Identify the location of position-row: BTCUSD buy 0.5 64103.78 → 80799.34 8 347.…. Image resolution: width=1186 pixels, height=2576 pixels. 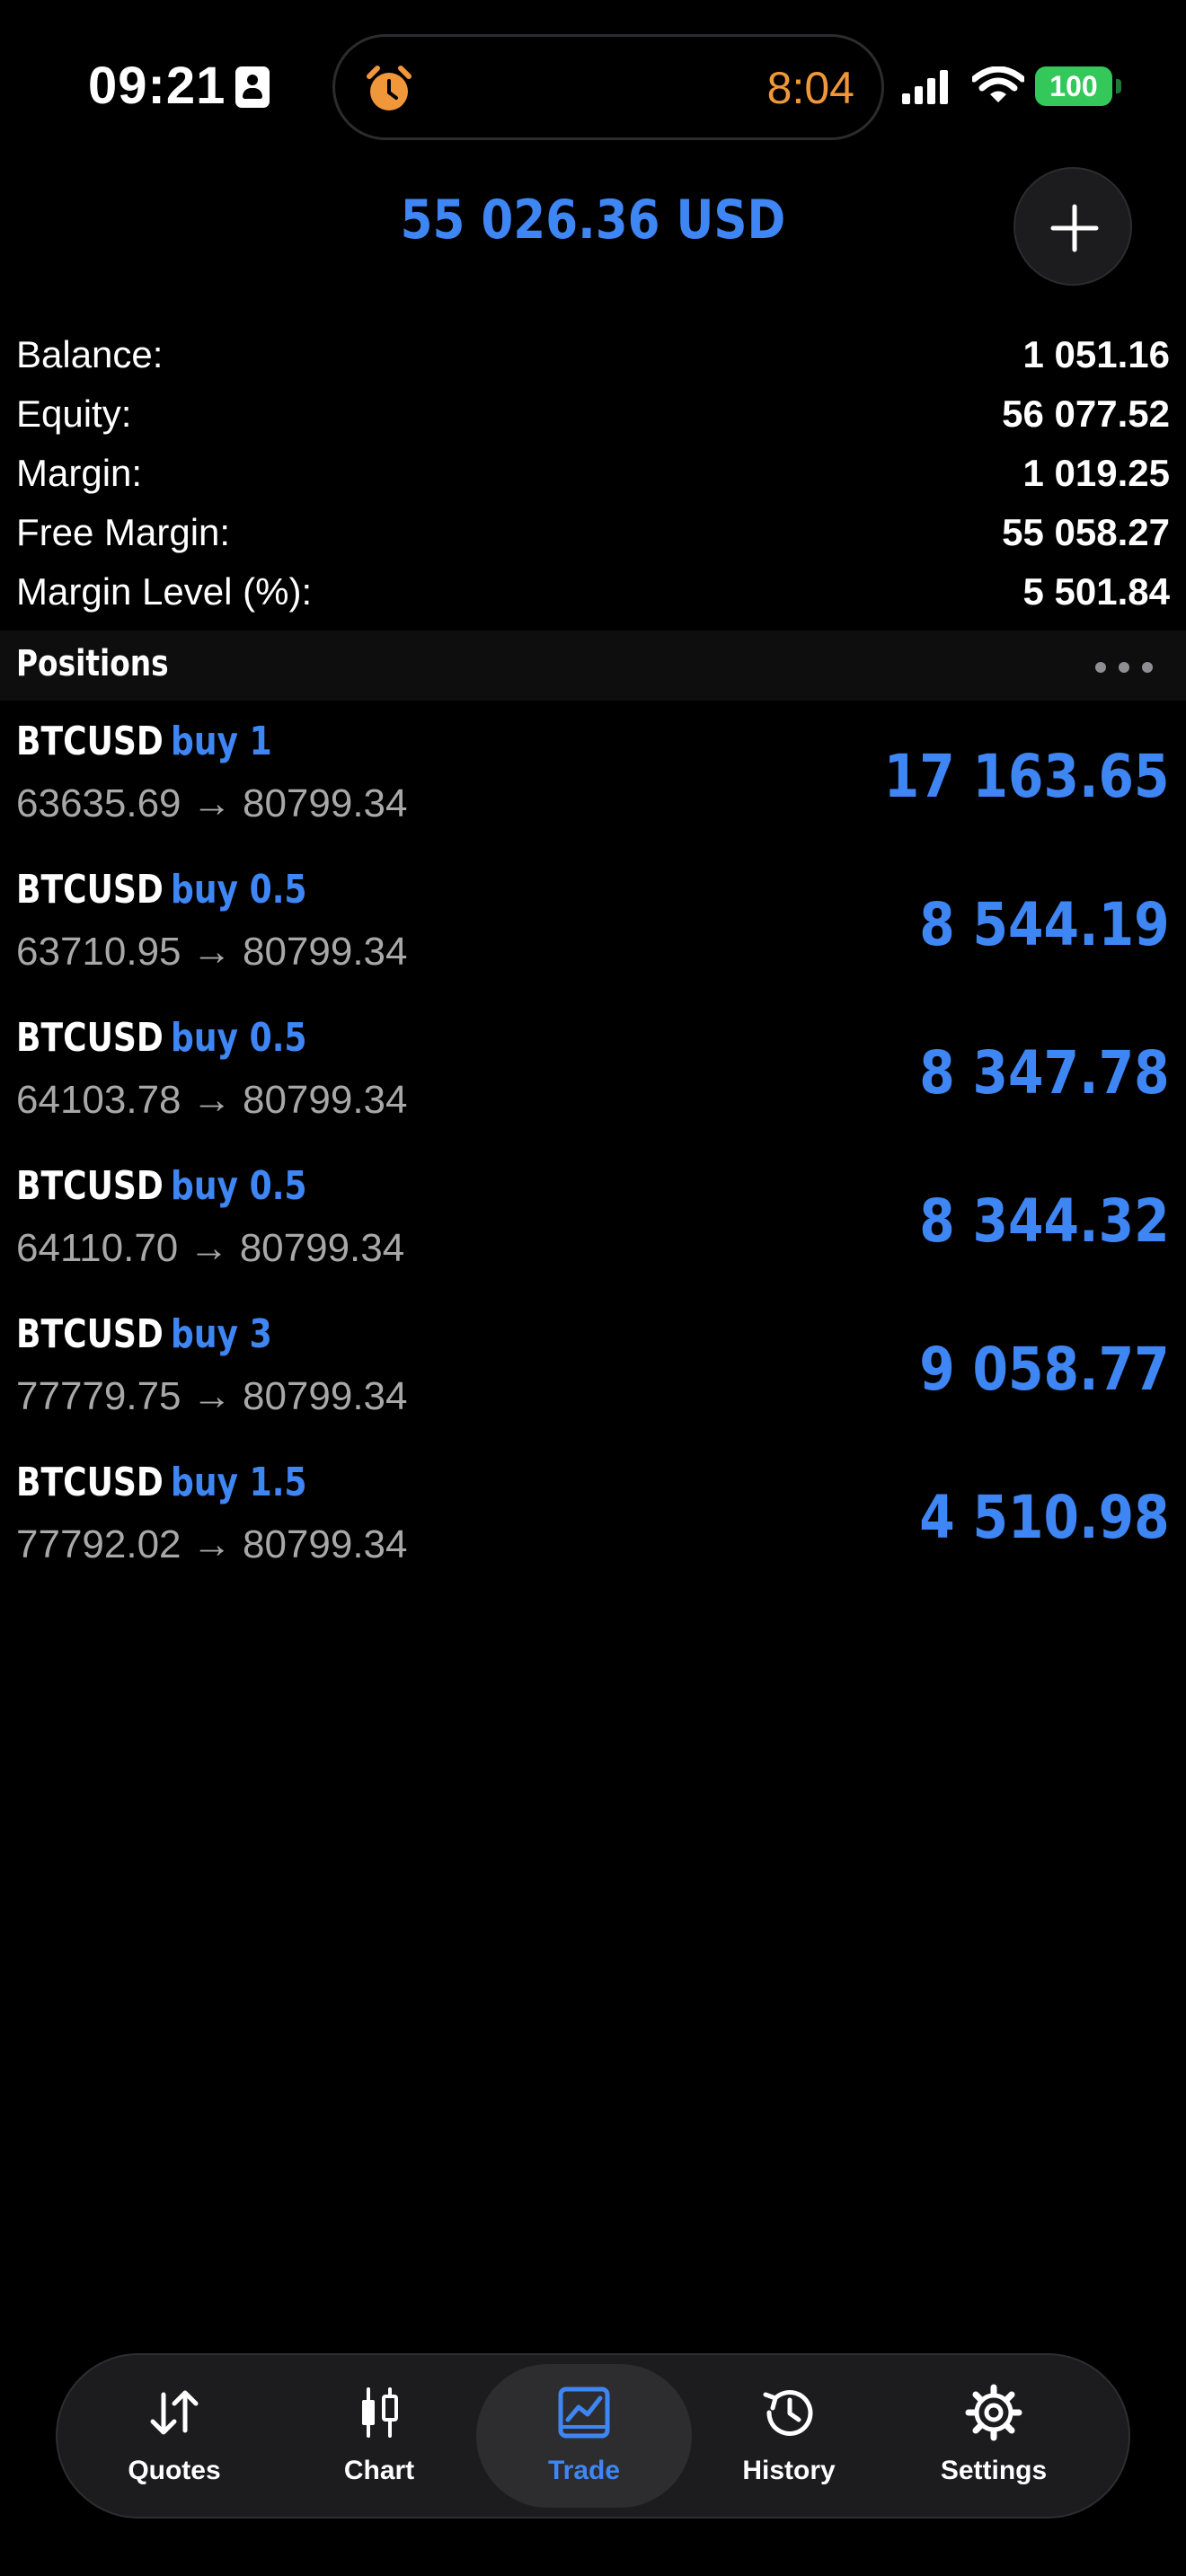
(593, 1080).